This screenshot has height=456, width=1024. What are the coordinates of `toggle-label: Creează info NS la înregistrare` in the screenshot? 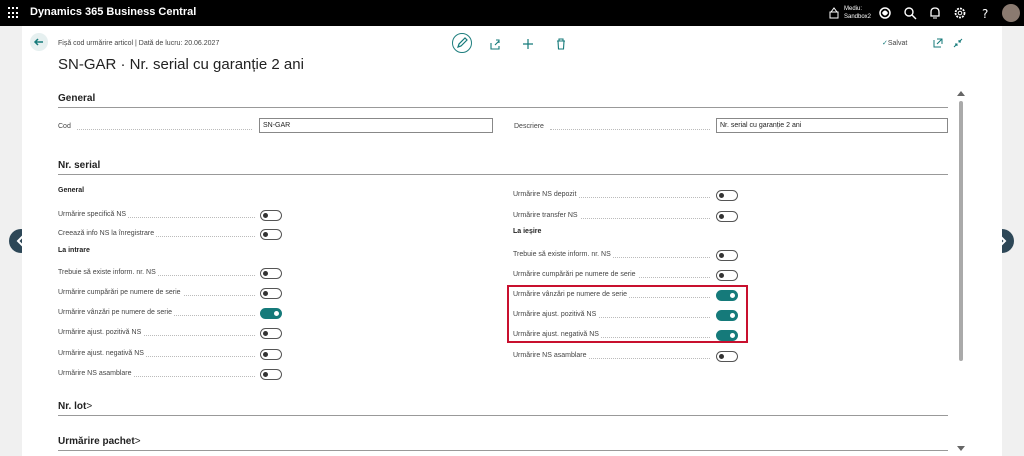 It's located at (107, 233).